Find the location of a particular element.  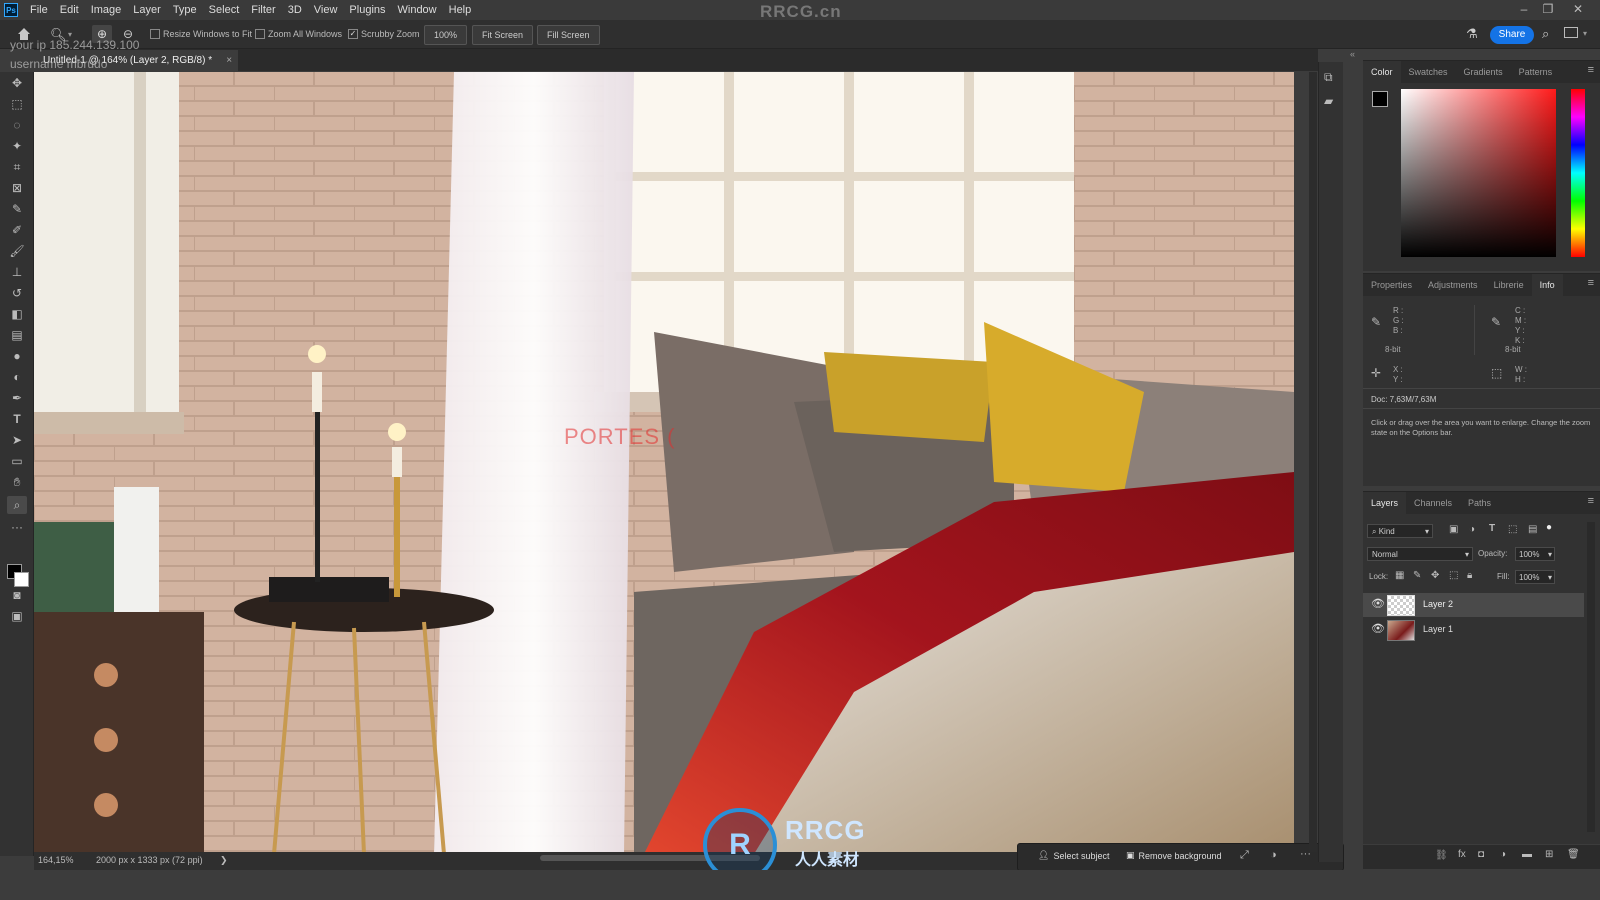

comments-icon: ▰ is located at coordinates (1328, 101).